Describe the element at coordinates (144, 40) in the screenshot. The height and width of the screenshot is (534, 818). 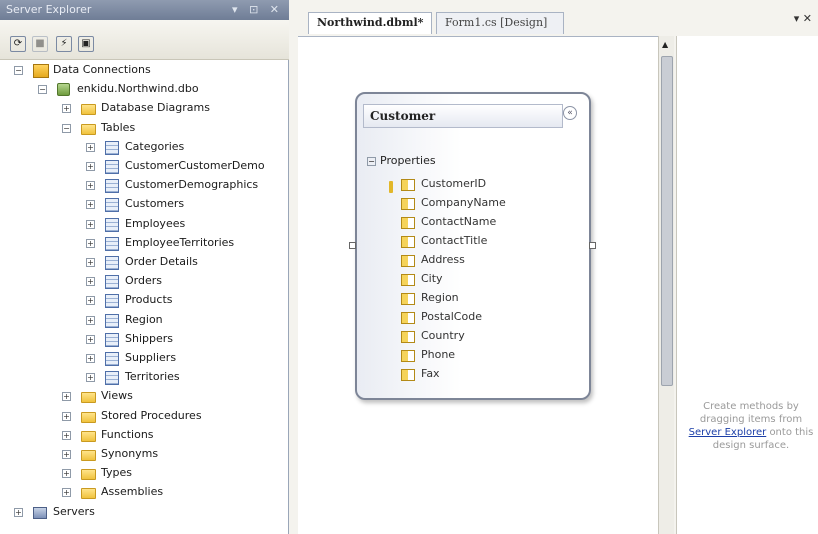
I see `server-explorer-toolbar: ⟳ ■ ⚡ ▣` at that location.